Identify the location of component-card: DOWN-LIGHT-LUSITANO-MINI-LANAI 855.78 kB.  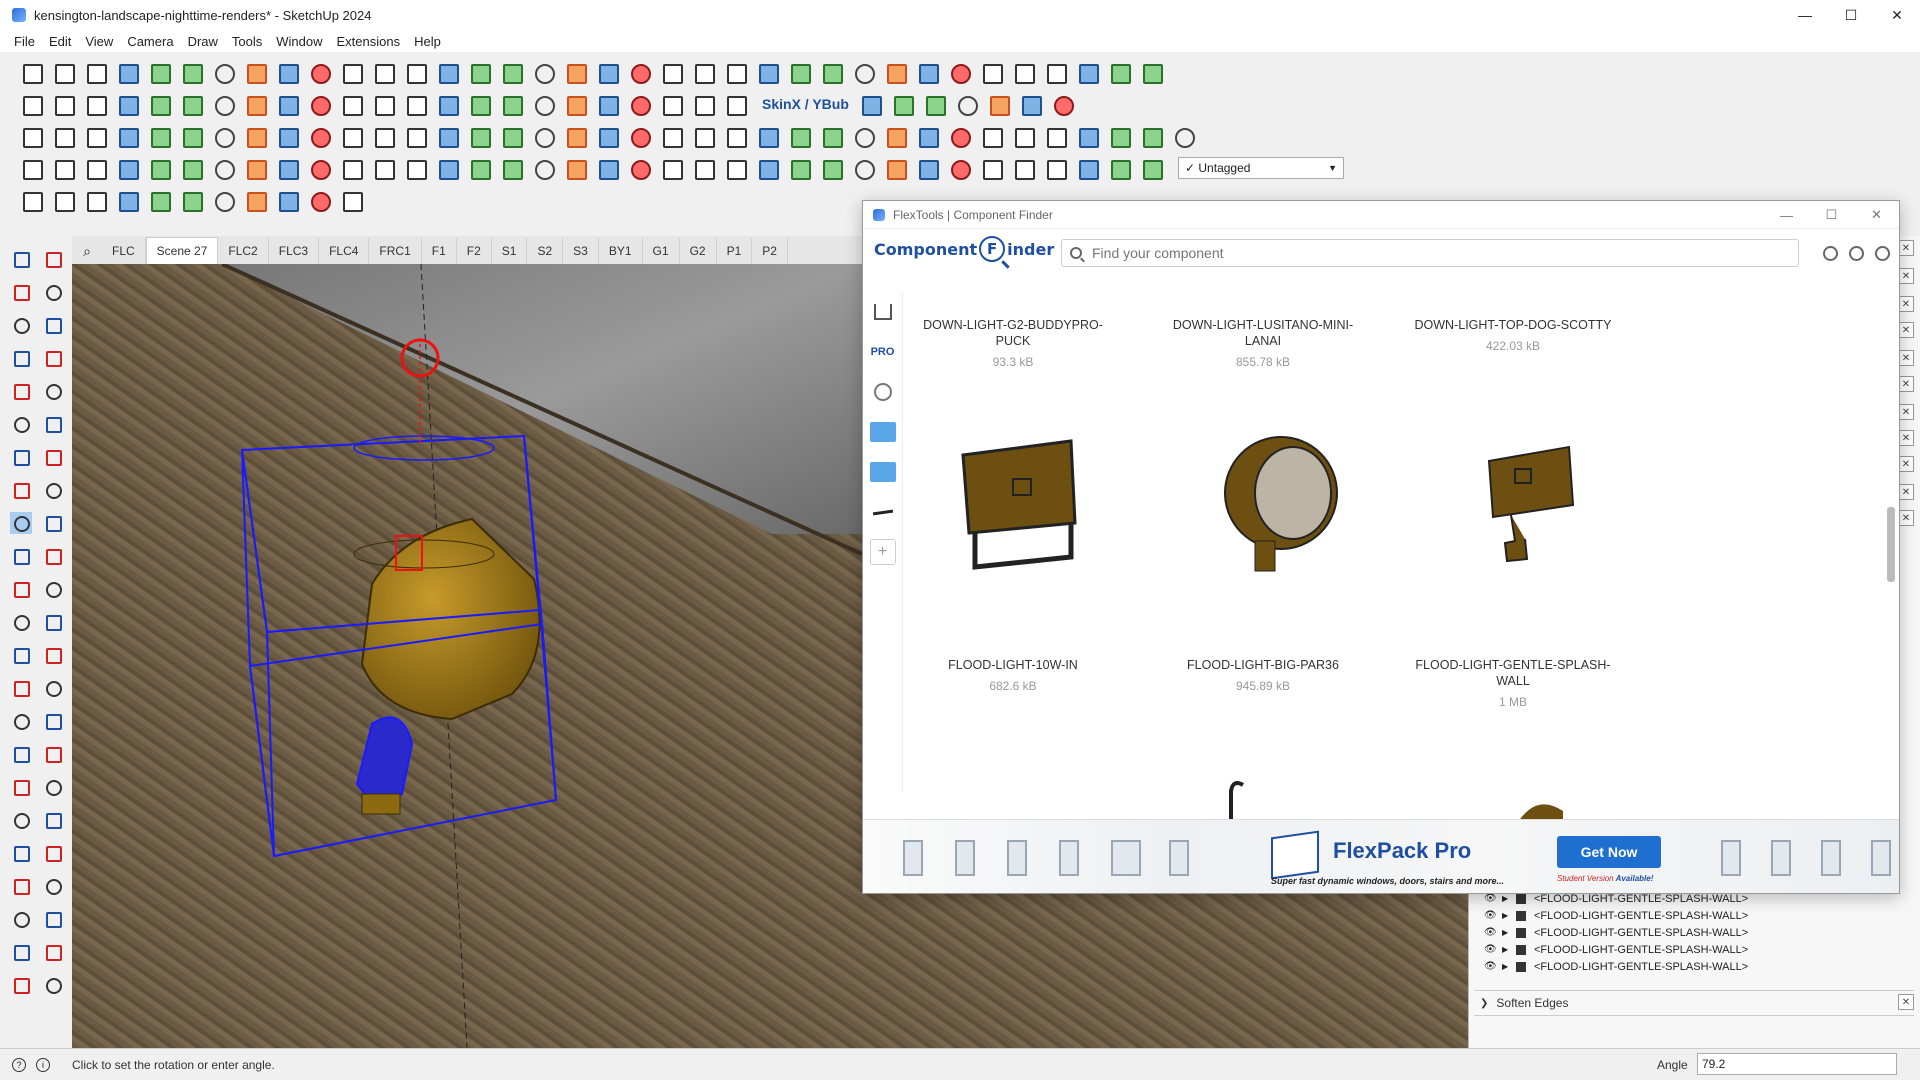
(1263, 343).